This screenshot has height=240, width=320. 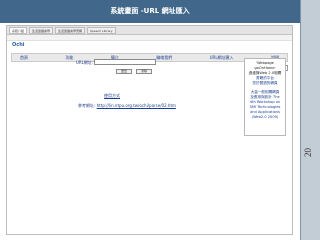 I want to click on slide-title: 系統畫面 -URL 網址匯入, so click(x=150, y=11).